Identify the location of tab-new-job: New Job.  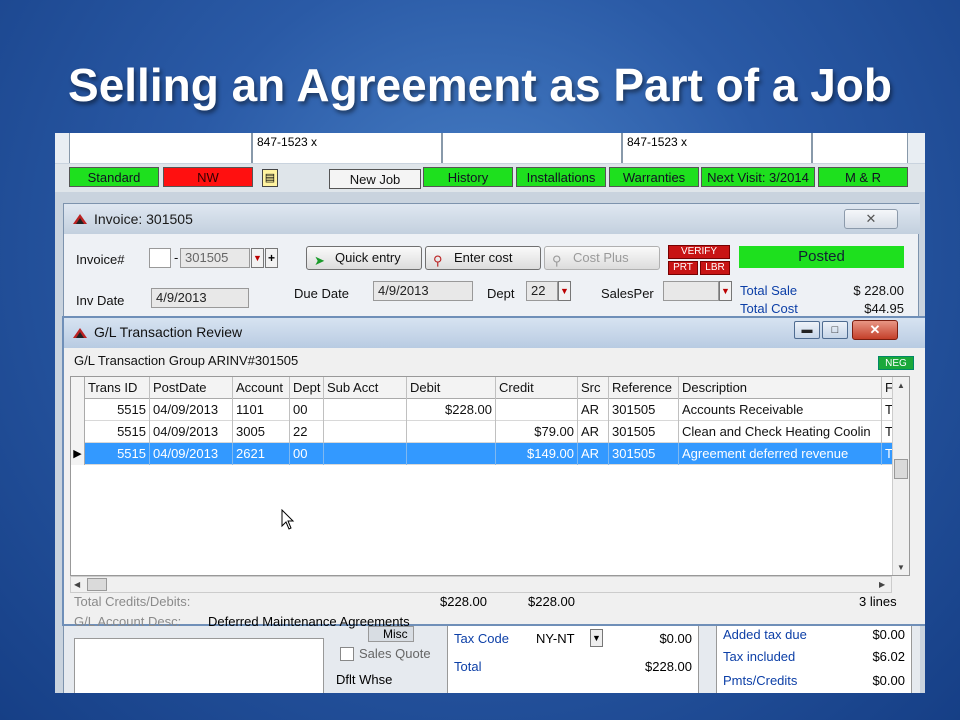
(375, 179).